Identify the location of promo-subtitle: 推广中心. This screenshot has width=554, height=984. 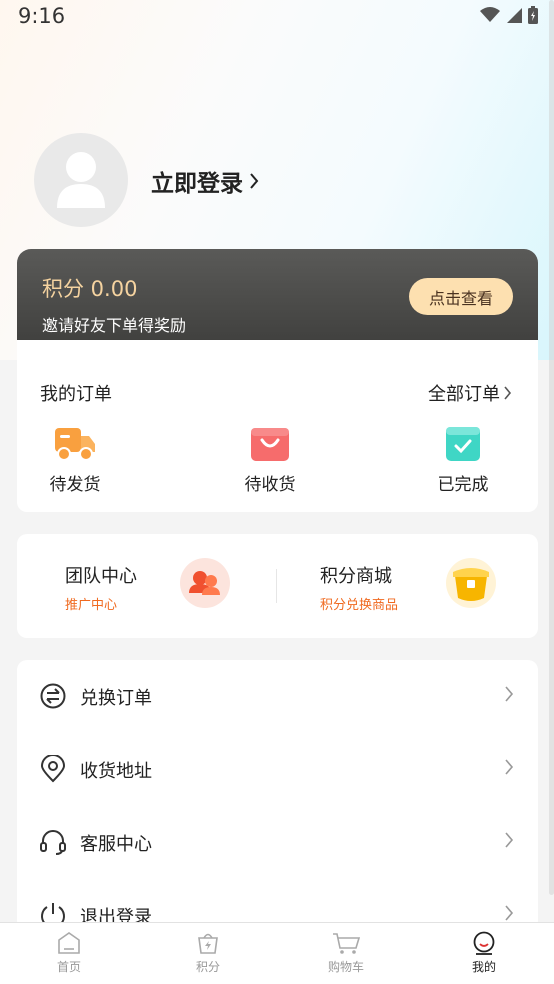
(91, 605).